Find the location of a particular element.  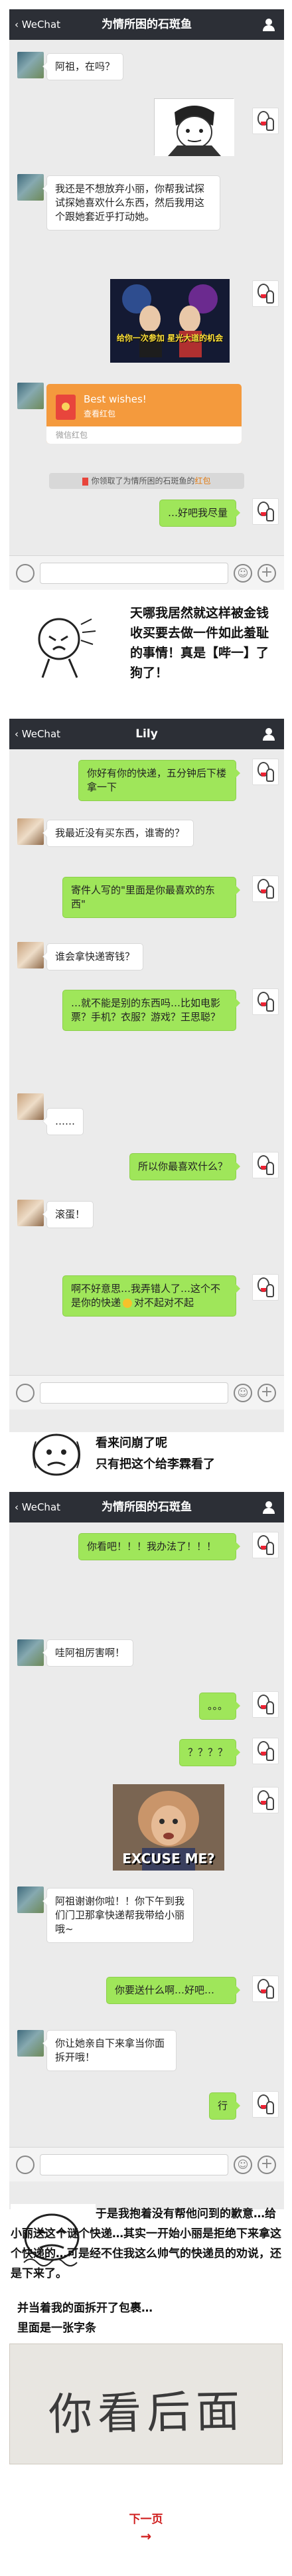

message-bubble-right: …就不能是别的东西吗…比如电影票？手机？衣服？游戏？王思聪？ is located at coordinates (151, 1010).